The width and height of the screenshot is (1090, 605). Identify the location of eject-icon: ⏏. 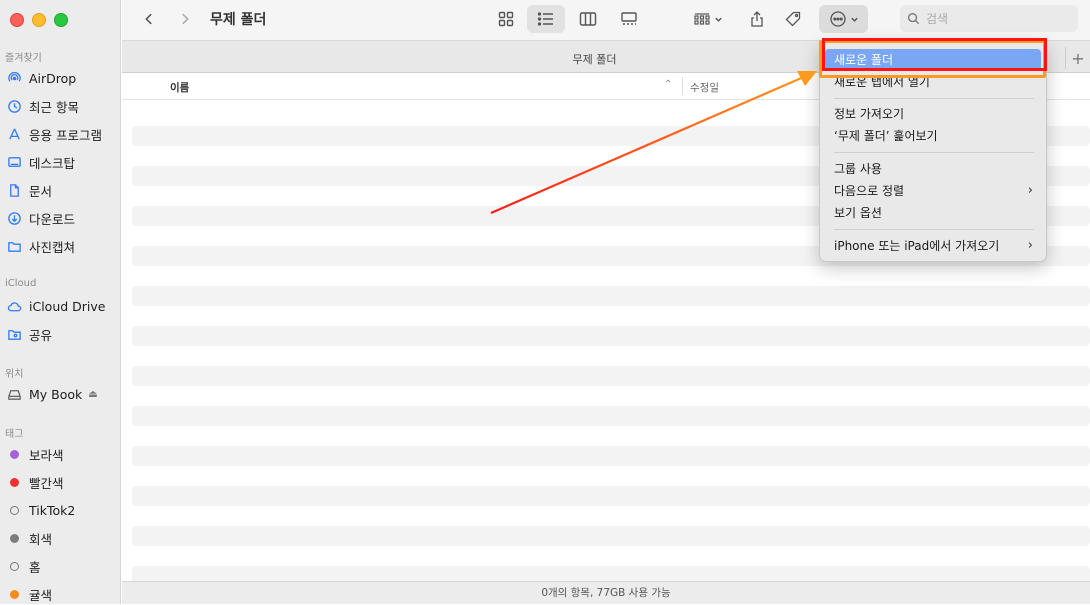
(92, 394).